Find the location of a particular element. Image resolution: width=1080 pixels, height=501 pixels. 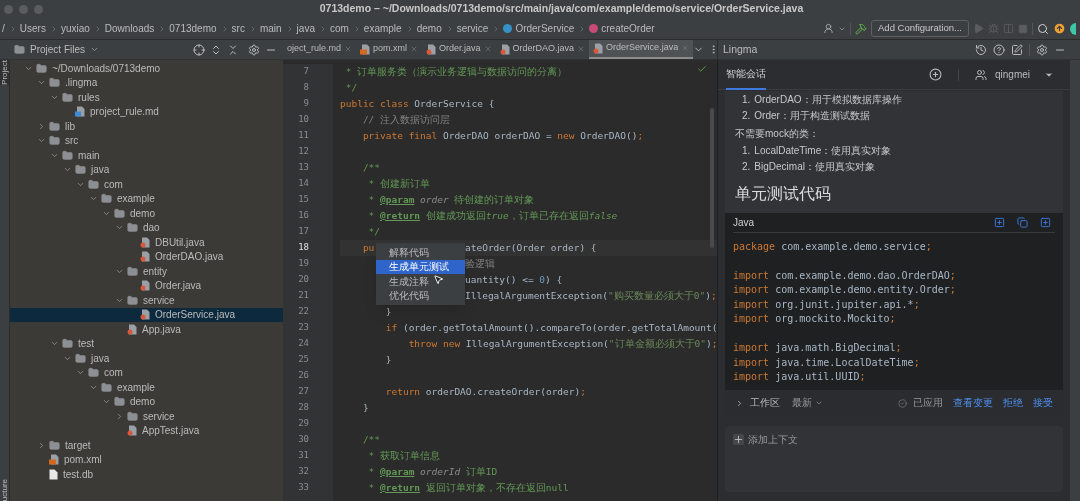

tree-item: rules is located at coordinates (146, 97).